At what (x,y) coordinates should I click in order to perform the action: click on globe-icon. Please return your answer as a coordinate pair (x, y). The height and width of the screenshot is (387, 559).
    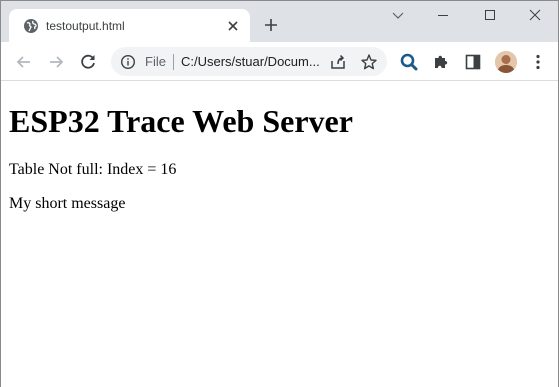
    Looking at the image, I should click on (31, 26).